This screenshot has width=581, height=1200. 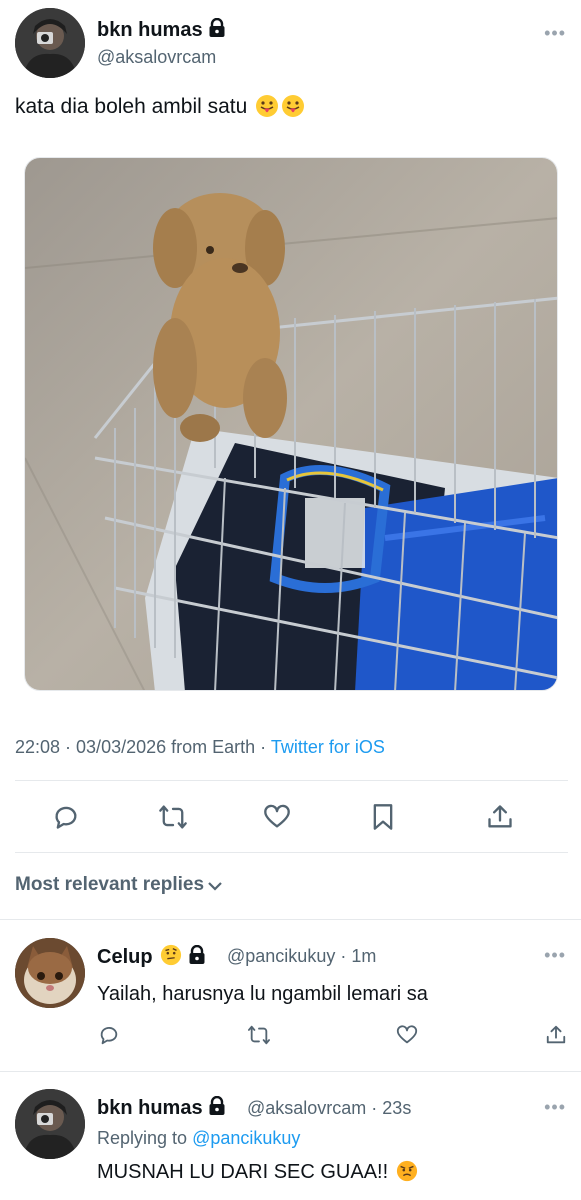 What do you see at coordinates (150, 30) in the screenshot?
I see `author-name: bkn humas` at bounding box center [150, 30].